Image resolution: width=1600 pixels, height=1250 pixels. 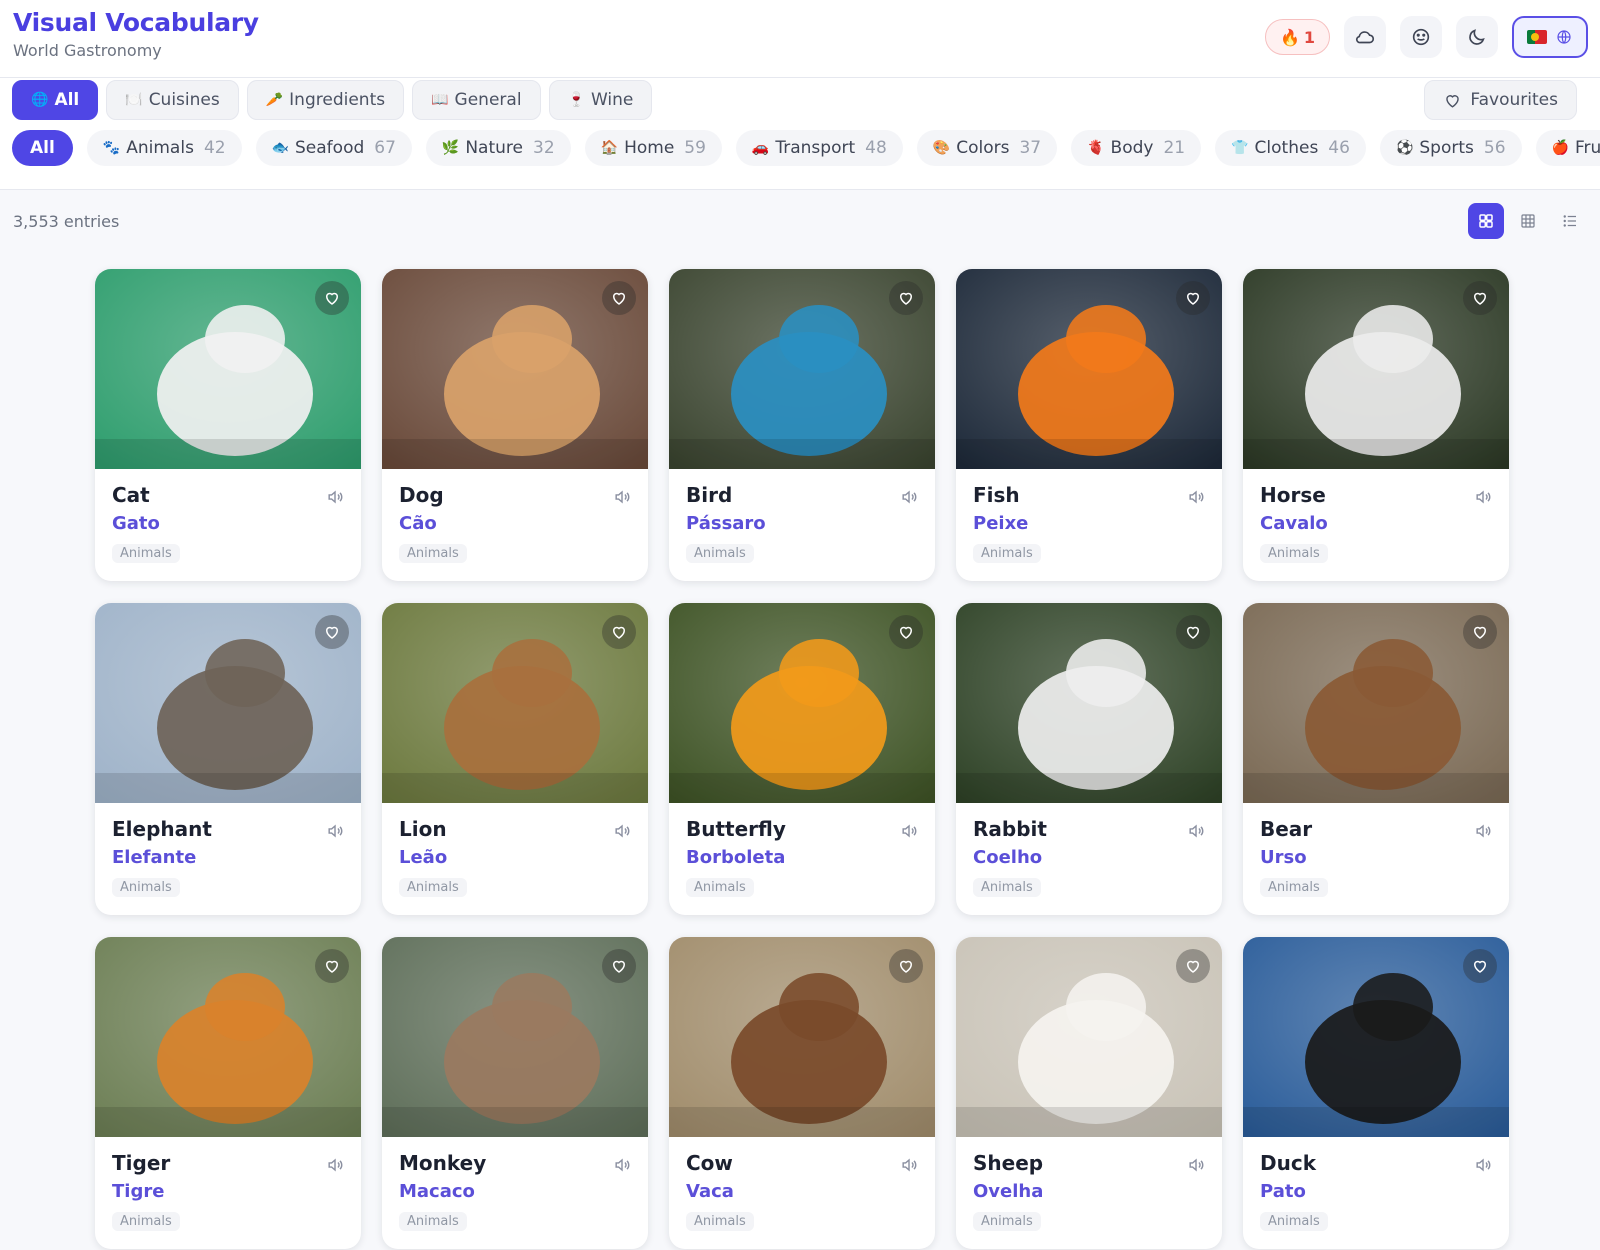 I want to click on vocab-card-bear: Bear Urso Animals, so click(x=1376, y=759).